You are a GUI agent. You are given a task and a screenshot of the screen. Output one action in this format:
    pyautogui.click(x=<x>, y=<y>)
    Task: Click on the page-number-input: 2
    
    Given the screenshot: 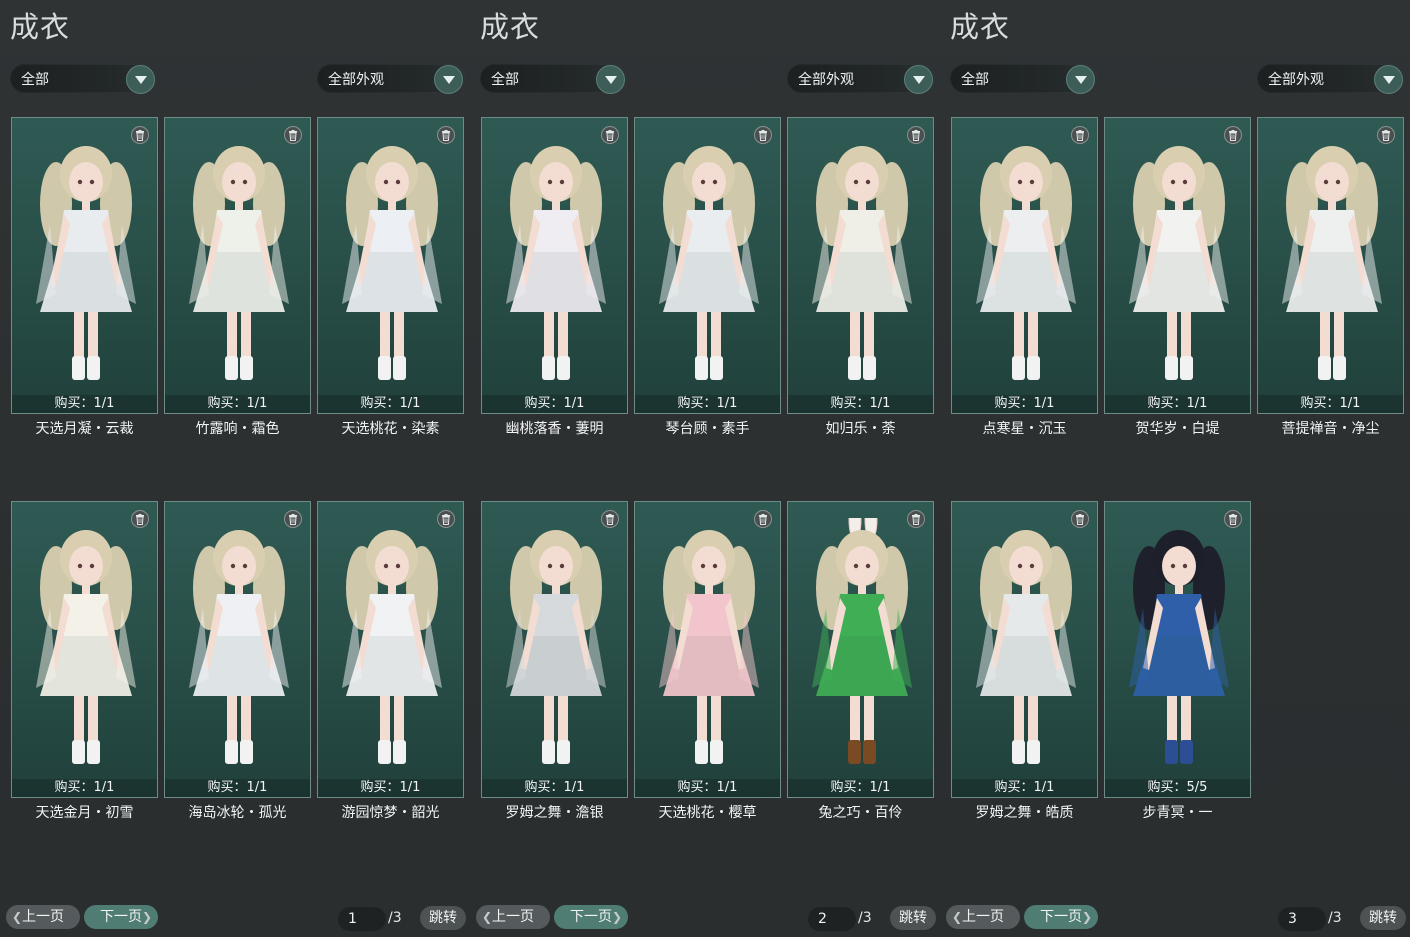 What is the action you would take?
    pyautogui.click(x=832, y=919)
    